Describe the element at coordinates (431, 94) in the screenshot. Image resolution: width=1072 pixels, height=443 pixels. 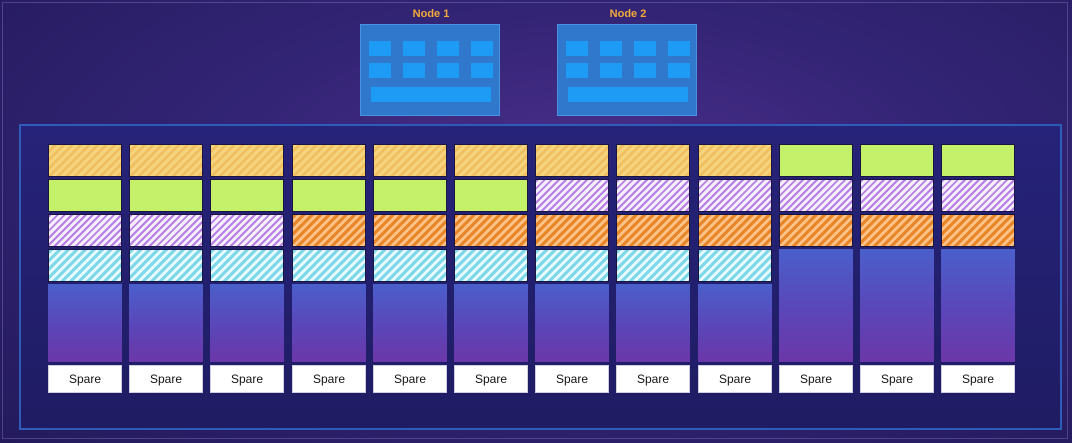
I see `node-1-bar` at that location.